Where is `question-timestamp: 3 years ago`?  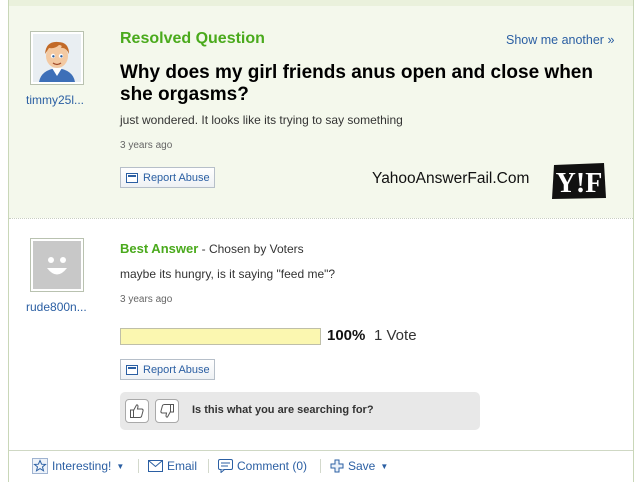 question-timestamp: 3 years ago is located at coordinates (146, 145).